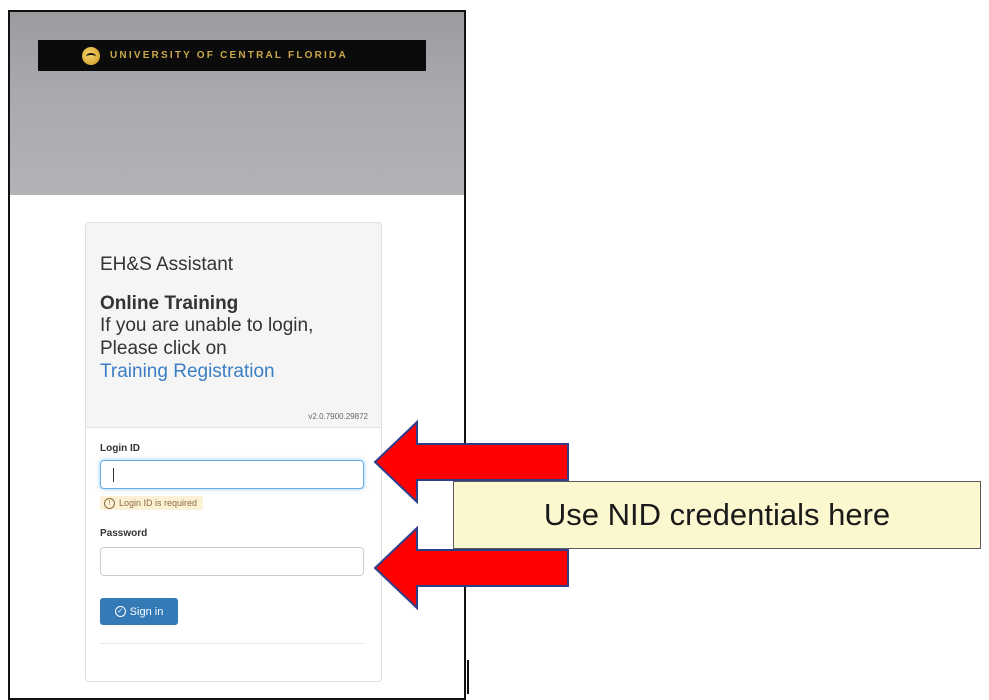 The image size is (989, 700). What do you see at coordinates (468, 677) in the screenshot?
I see `frame-edge-line` at bounding box center [468, 677].